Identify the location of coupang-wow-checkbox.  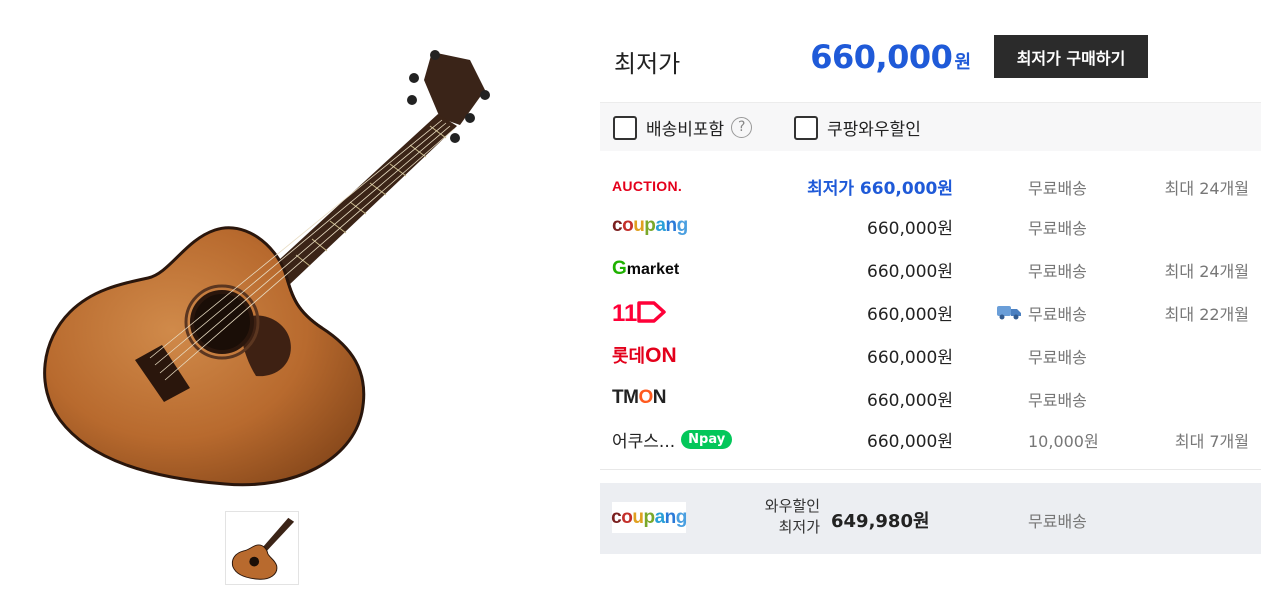
(806, 127).